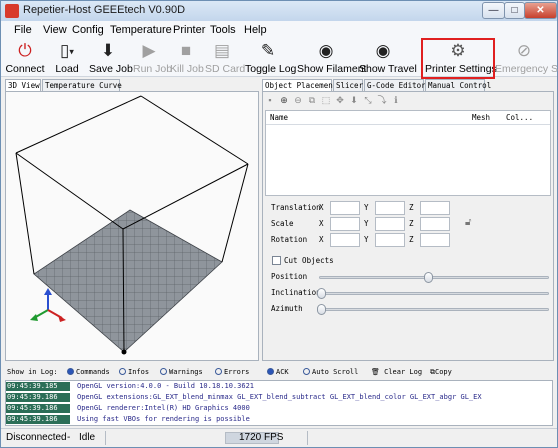 The width and height of the screenshot is (558, 448). Describe the element at coordinates (261, 437) in the screenshot. I see `fps-readout: 1720 FPS` at that location.